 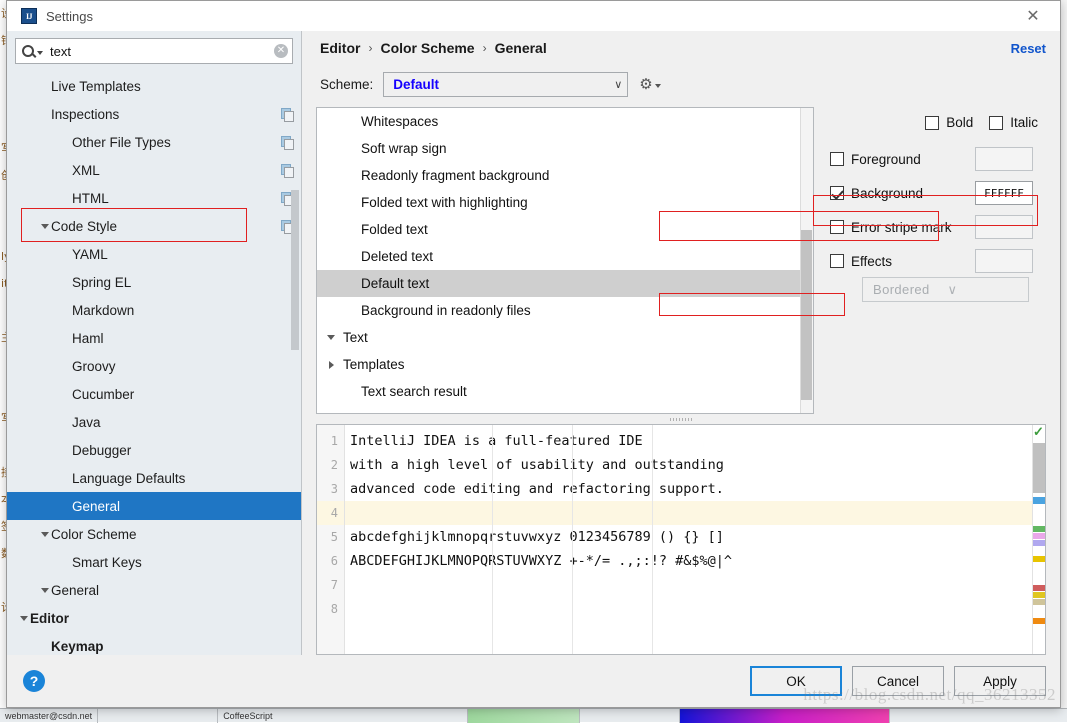 I want to click on attribute-row: Whitespaces, so click(x=565, y=121).